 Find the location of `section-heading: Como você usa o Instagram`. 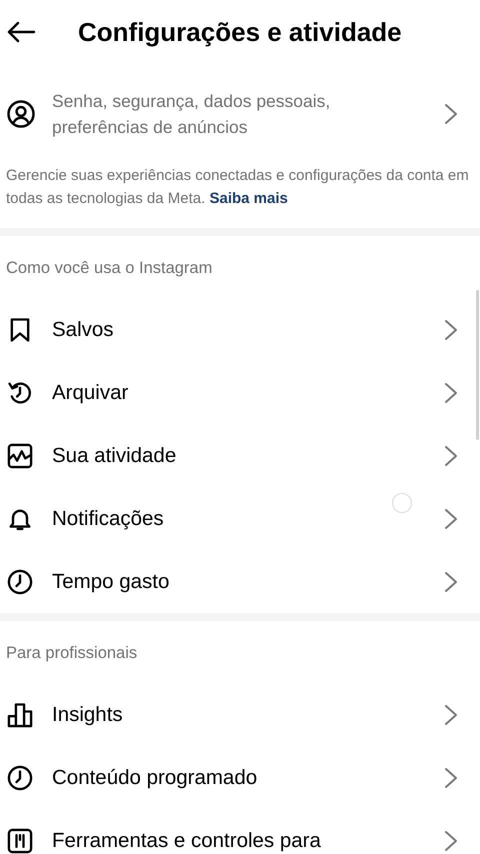

section-heading: Como você usa o Instagram is located at coordinates (109, 268).